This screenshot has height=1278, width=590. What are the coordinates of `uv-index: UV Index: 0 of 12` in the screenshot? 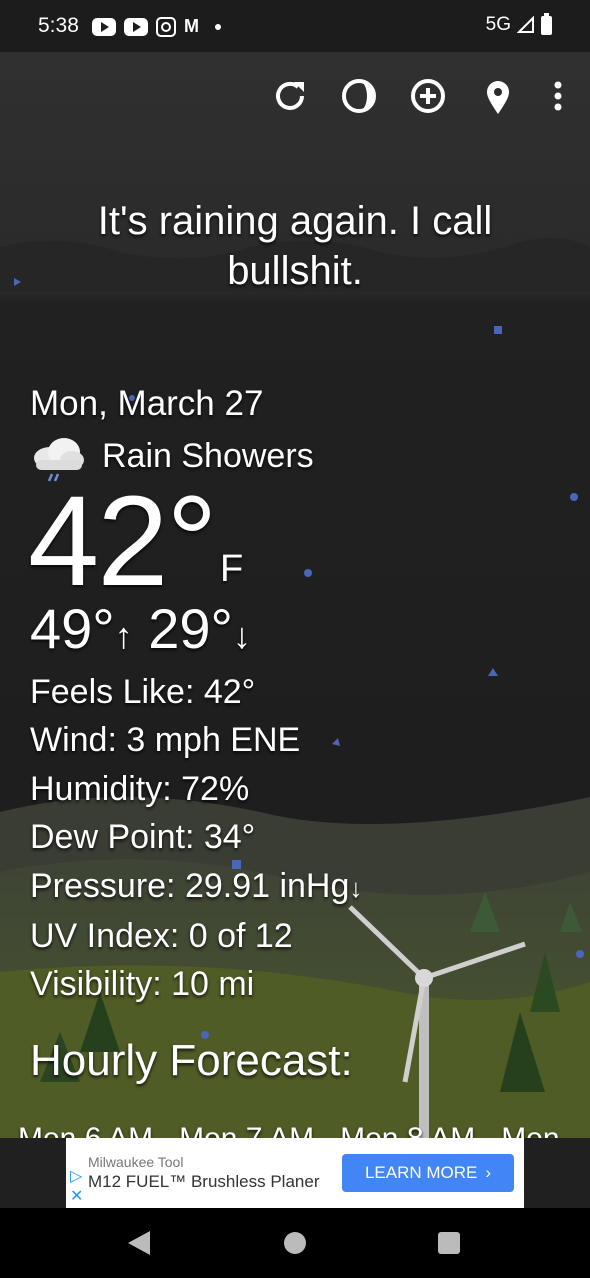 It's located at (161, 936).